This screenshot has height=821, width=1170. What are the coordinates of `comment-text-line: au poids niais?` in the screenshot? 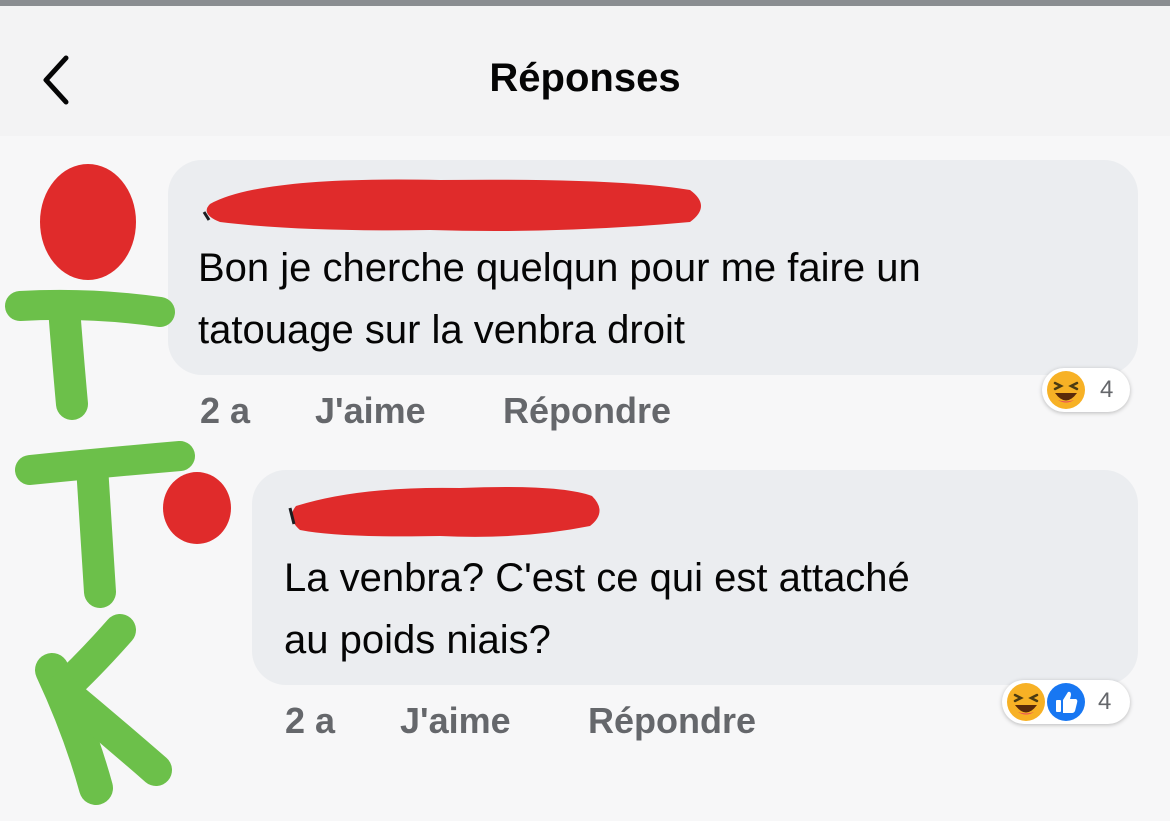 It's located at (417, 640).